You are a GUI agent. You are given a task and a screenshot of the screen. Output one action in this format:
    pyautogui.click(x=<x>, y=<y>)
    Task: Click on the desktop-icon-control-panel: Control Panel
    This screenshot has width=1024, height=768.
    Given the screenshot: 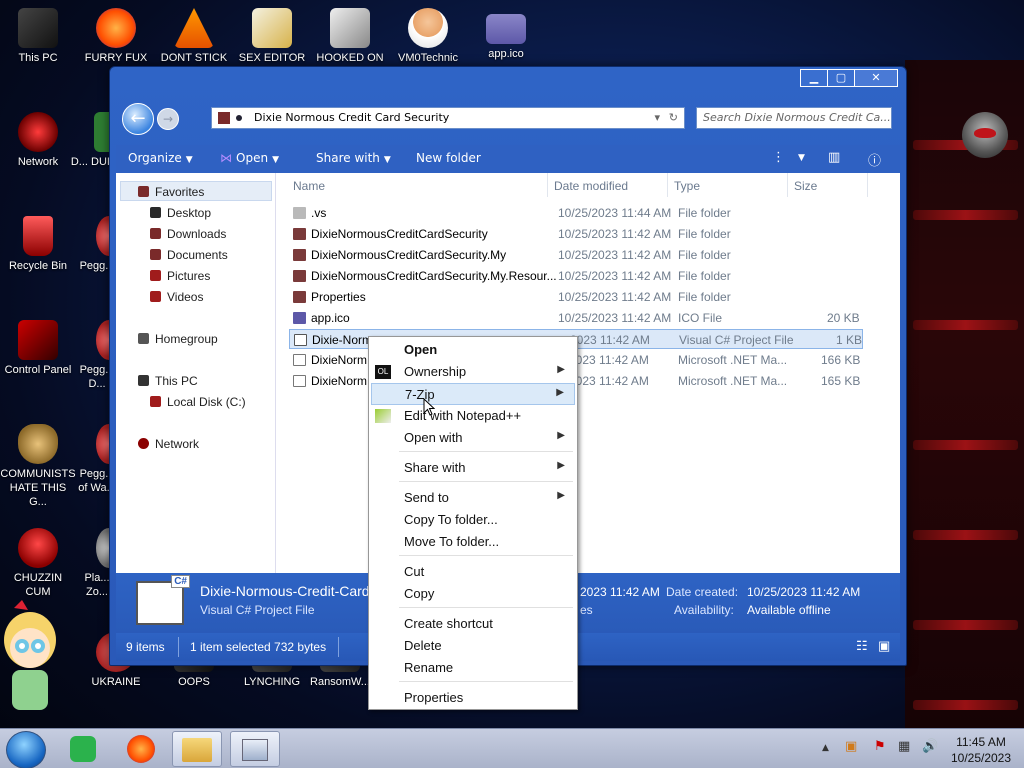 What is the action you would take?
    pyautogui.click(x=38, y=348)
    